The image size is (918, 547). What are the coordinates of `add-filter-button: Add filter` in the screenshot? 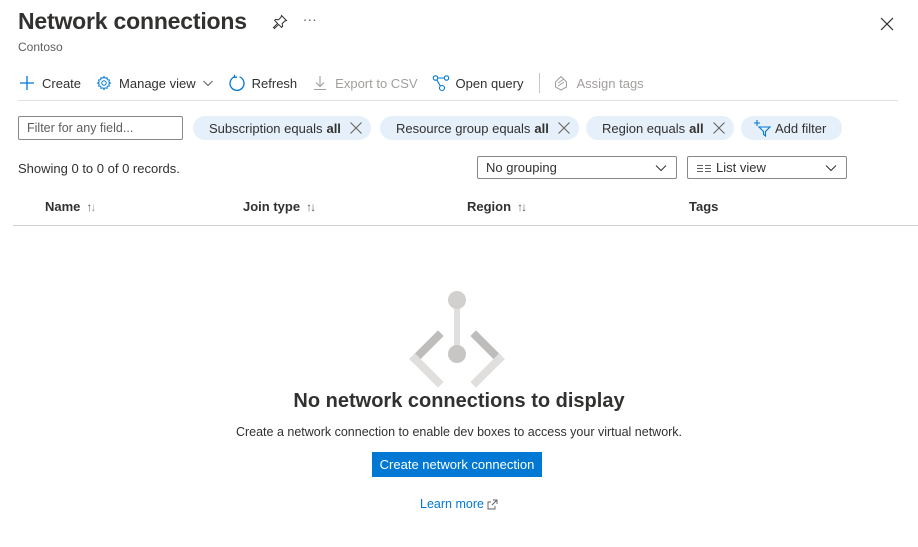 It's located at (792, 128).